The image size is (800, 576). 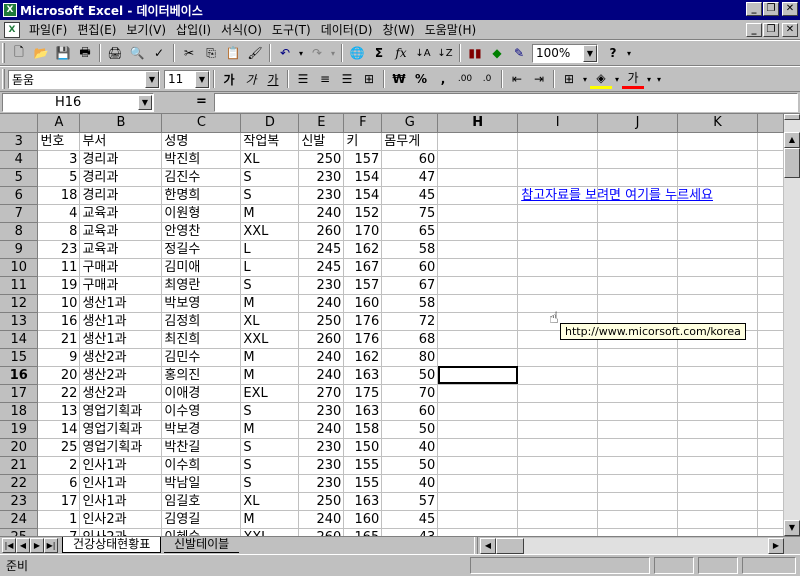 I want to click on cell: 참고자료를 보려면 여기를 누르세요, so click(x=615, y=195).